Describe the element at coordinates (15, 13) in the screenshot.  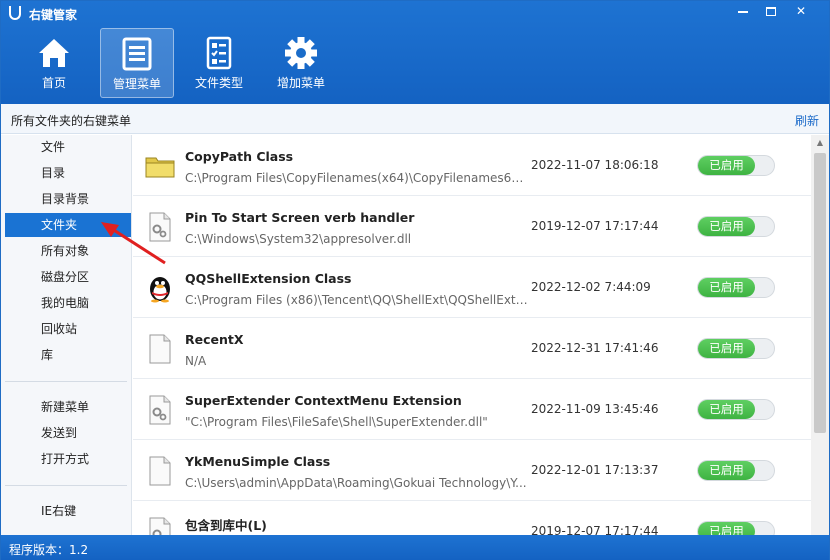
I see `app-logo-icon` at that location.